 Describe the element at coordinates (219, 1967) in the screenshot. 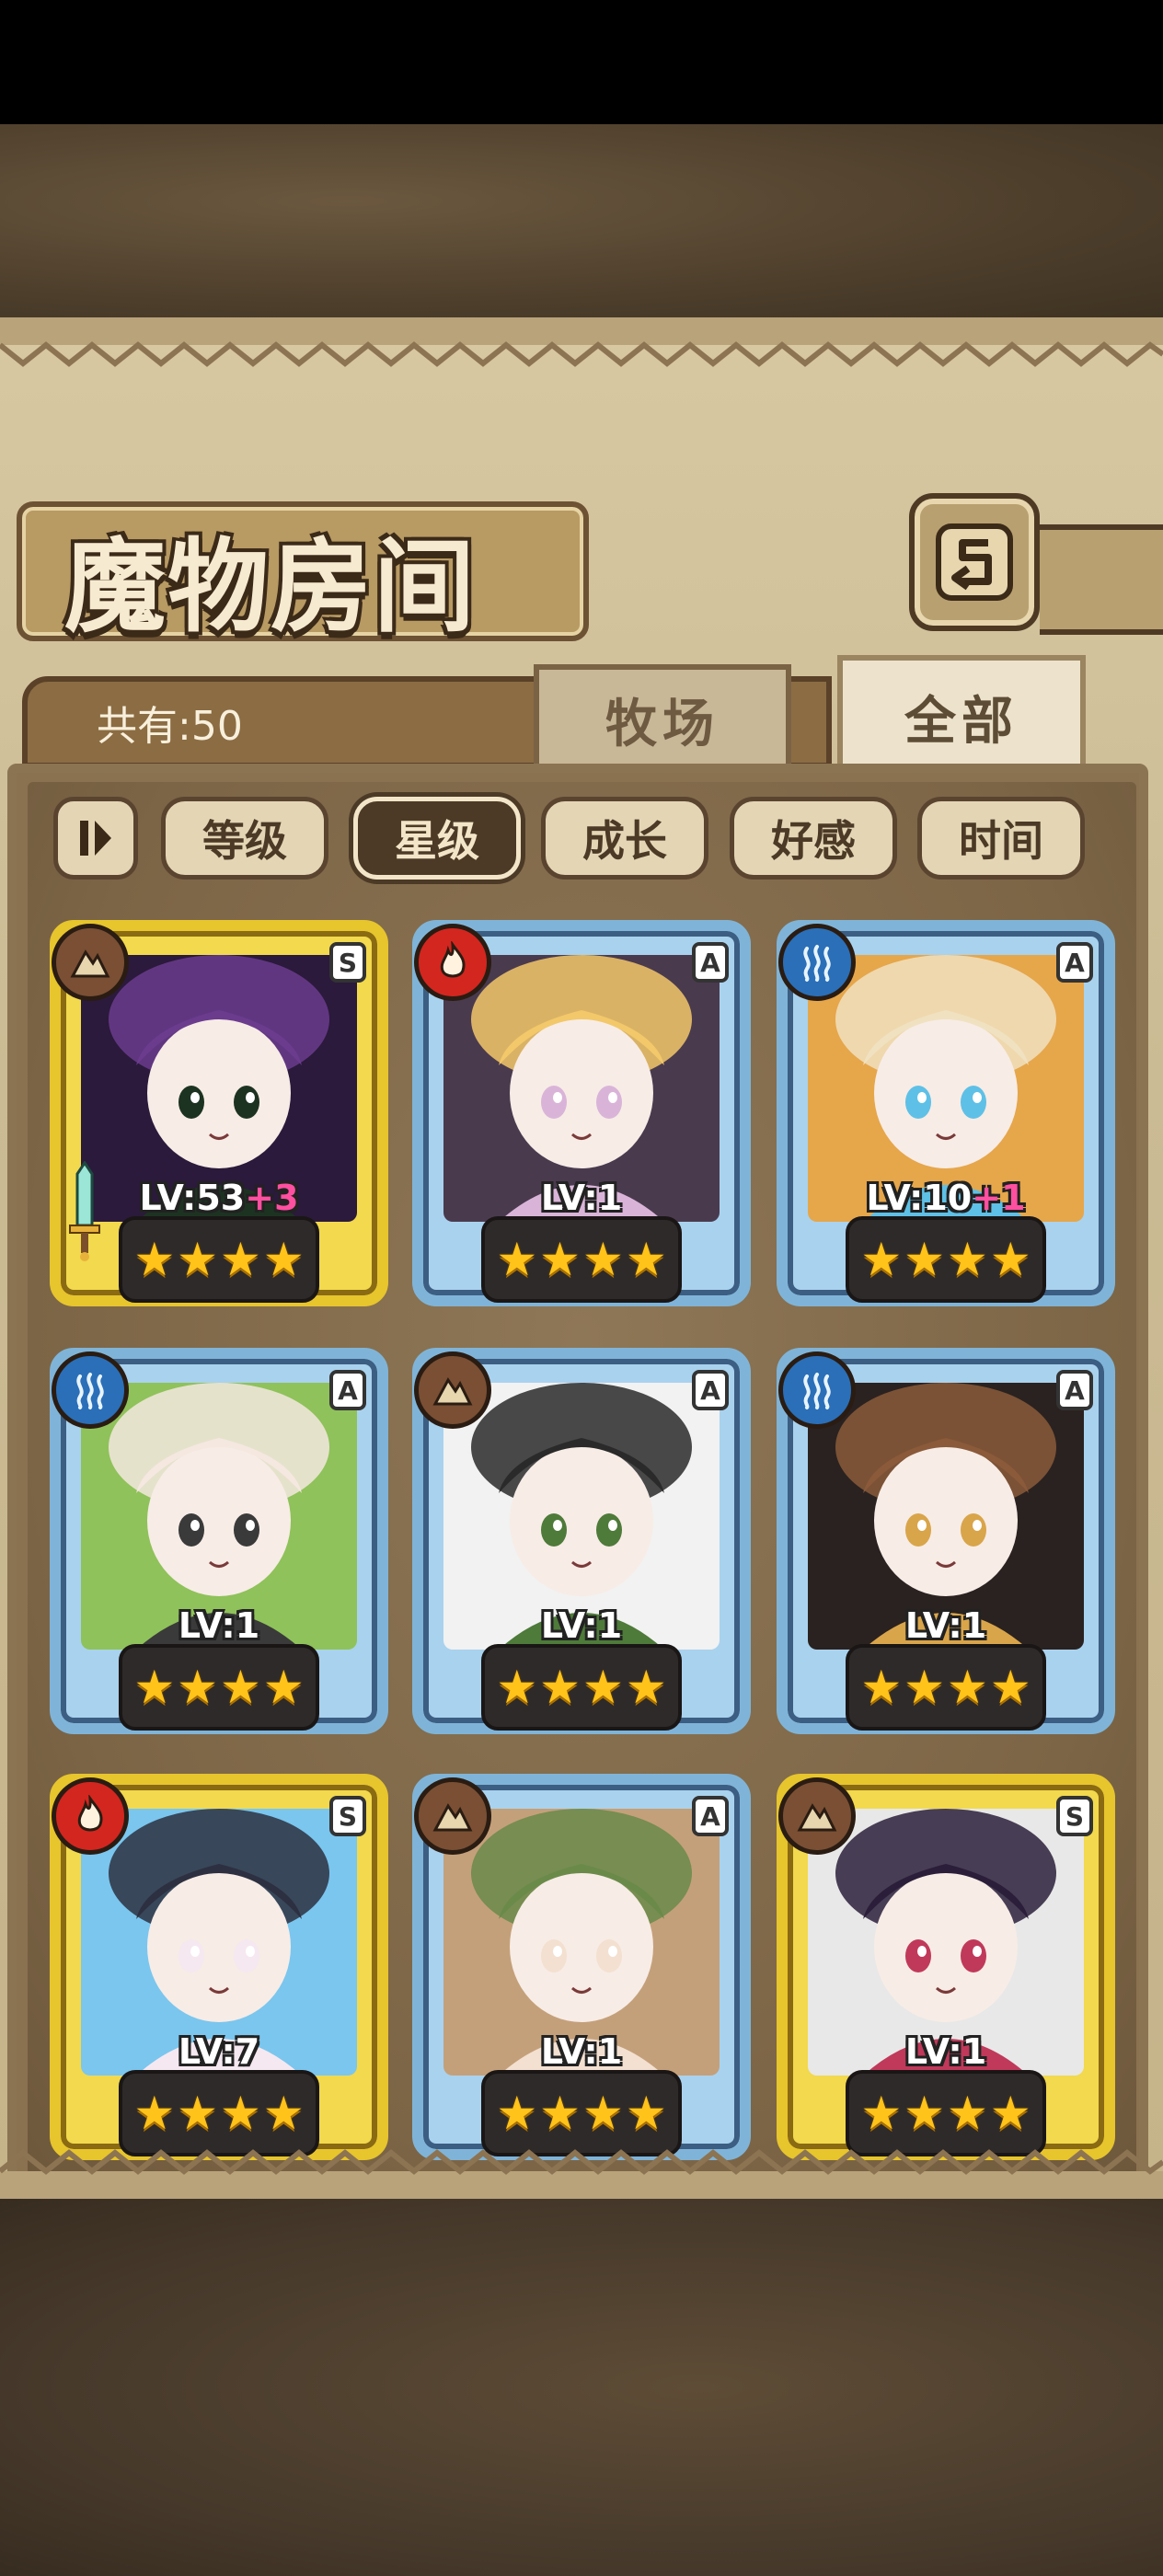

I see `monster-card: S LV:7 ★ ★ ★ ★` at that location.